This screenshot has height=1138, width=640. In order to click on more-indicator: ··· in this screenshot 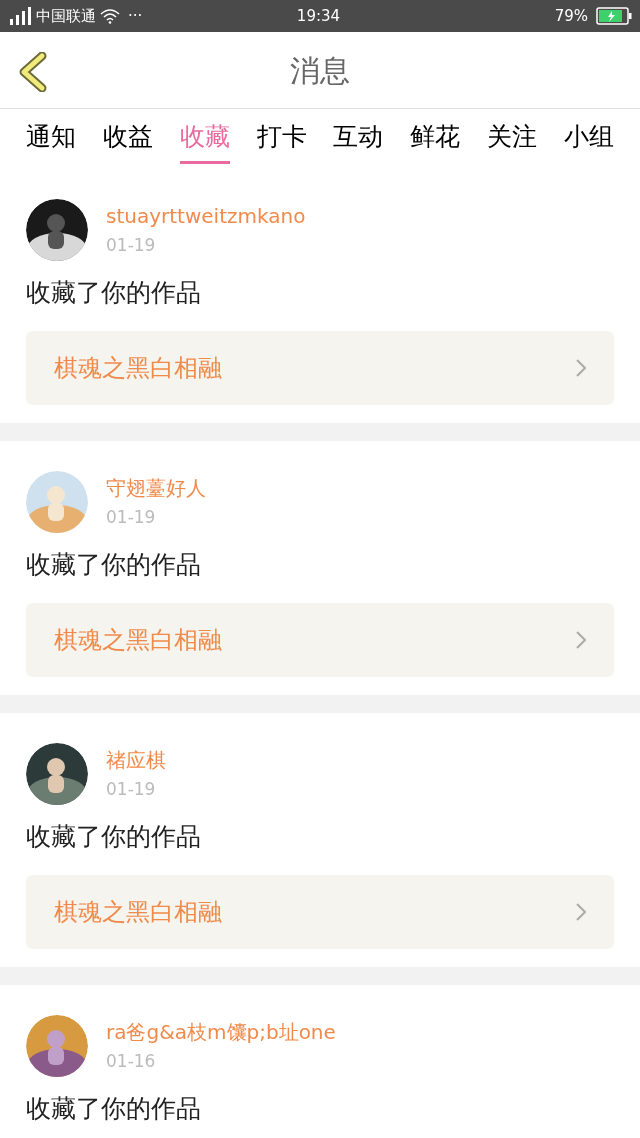, I will do `click(135, 16)`.